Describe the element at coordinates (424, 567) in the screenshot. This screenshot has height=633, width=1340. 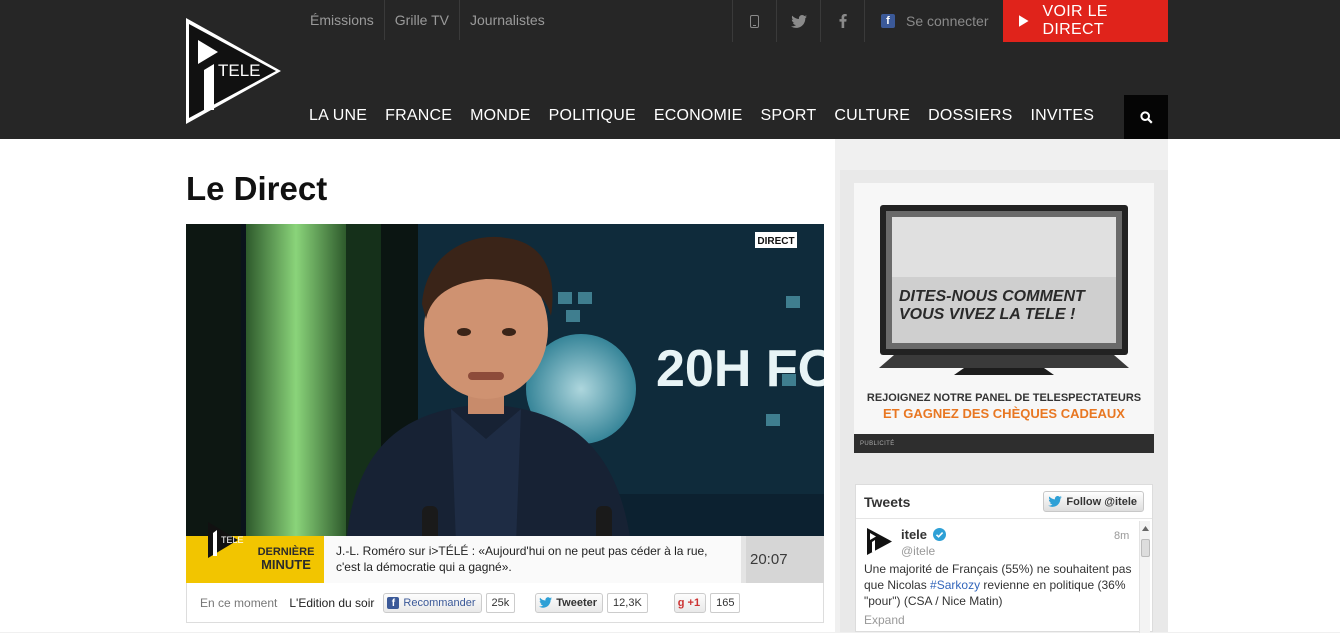
I see `svg-text:c'est la démocratie qui a gagn: c'est la démocratie qui a gagné».` at that location.